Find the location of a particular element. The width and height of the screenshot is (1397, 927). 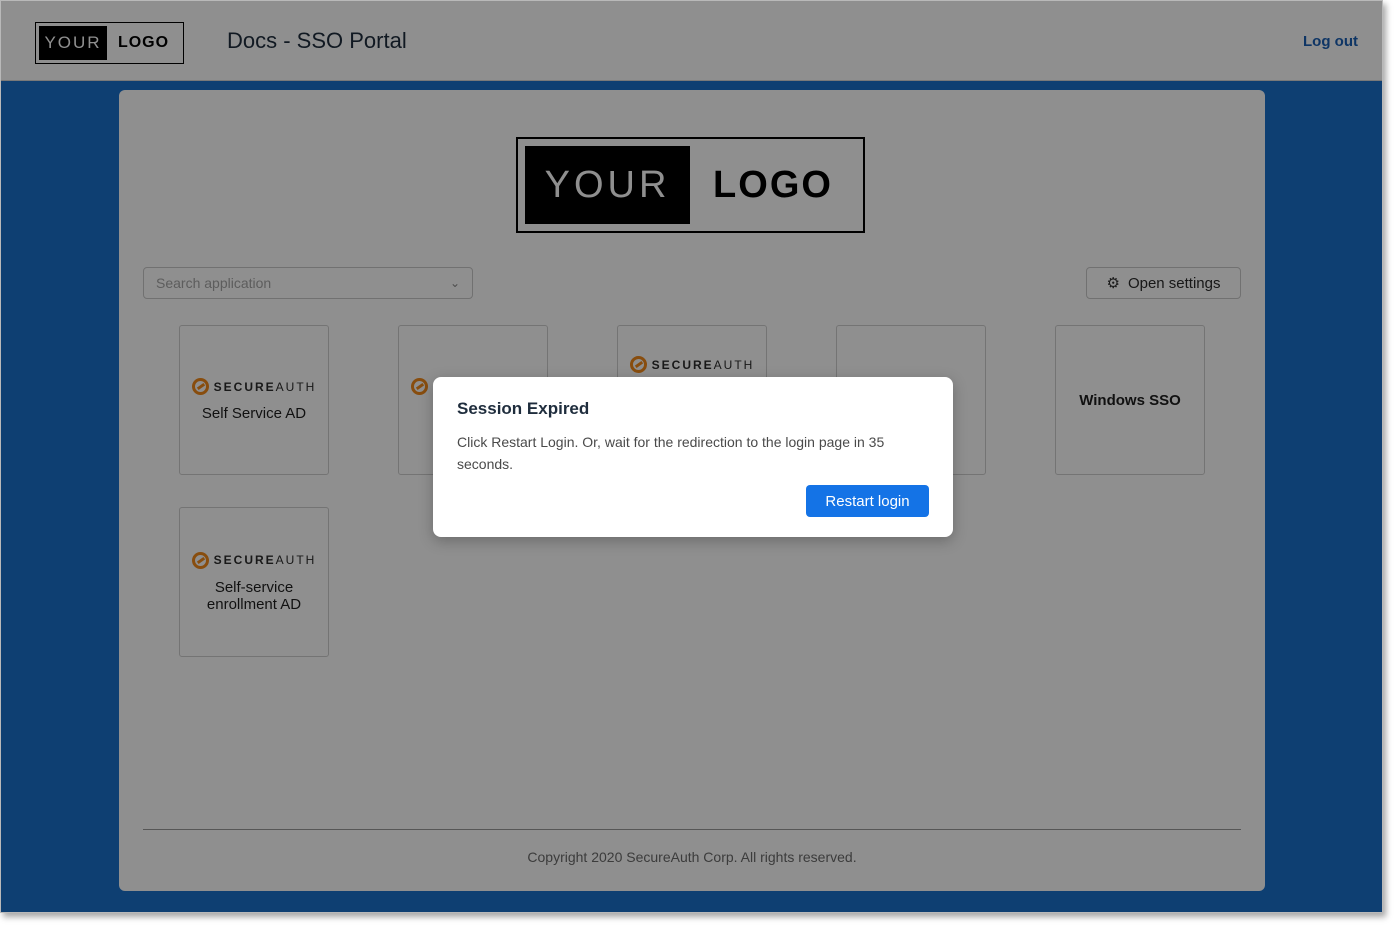

dialog-title: Session Expired is located at coordinates (523, 408).